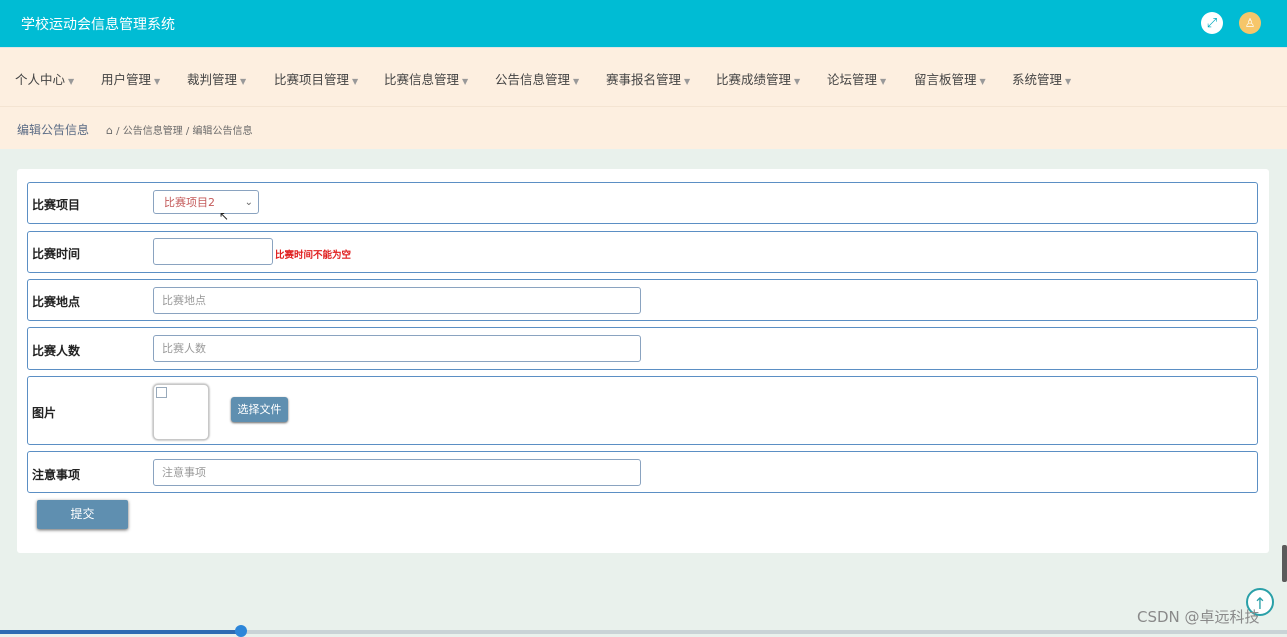  Describe the element at coordinates (426, 78) in the screenshot. I see `nav-event-info-management: 比赛信息管理 ▼` at that location.